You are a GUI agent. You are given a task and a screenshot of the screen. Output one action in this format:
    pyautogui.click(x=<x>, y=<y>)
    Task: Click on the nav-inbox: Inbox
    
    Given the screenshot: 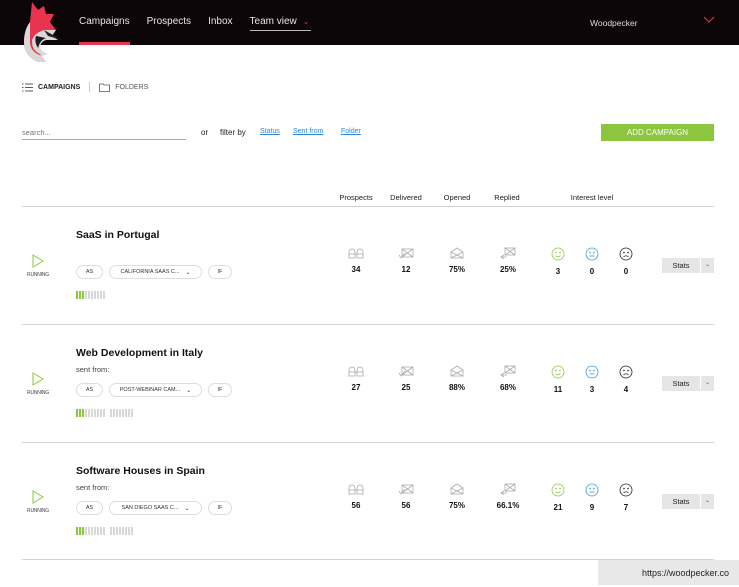 What is the action you would take?
    pyautogui.click(x=220, y=22)
    